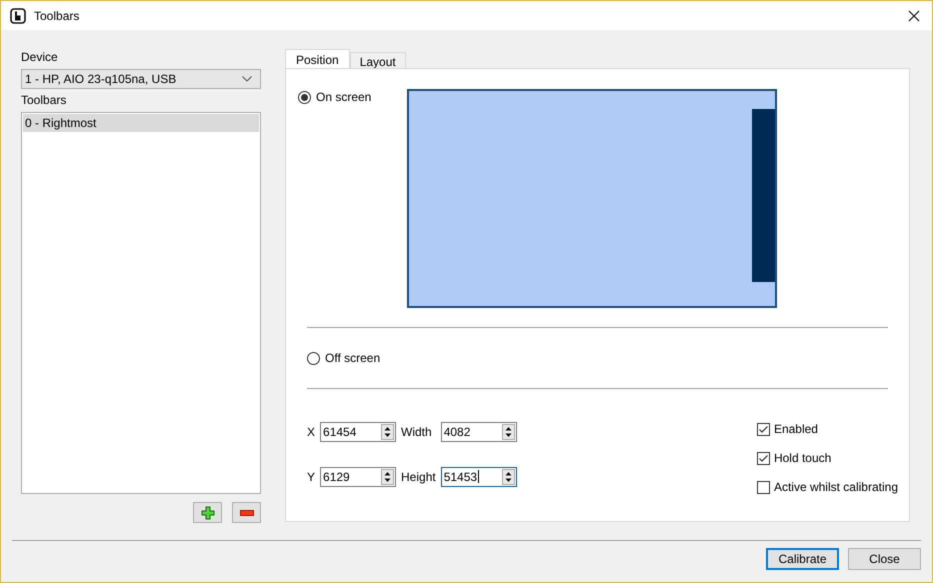  I want to click on remove-button, so click(246, 512).